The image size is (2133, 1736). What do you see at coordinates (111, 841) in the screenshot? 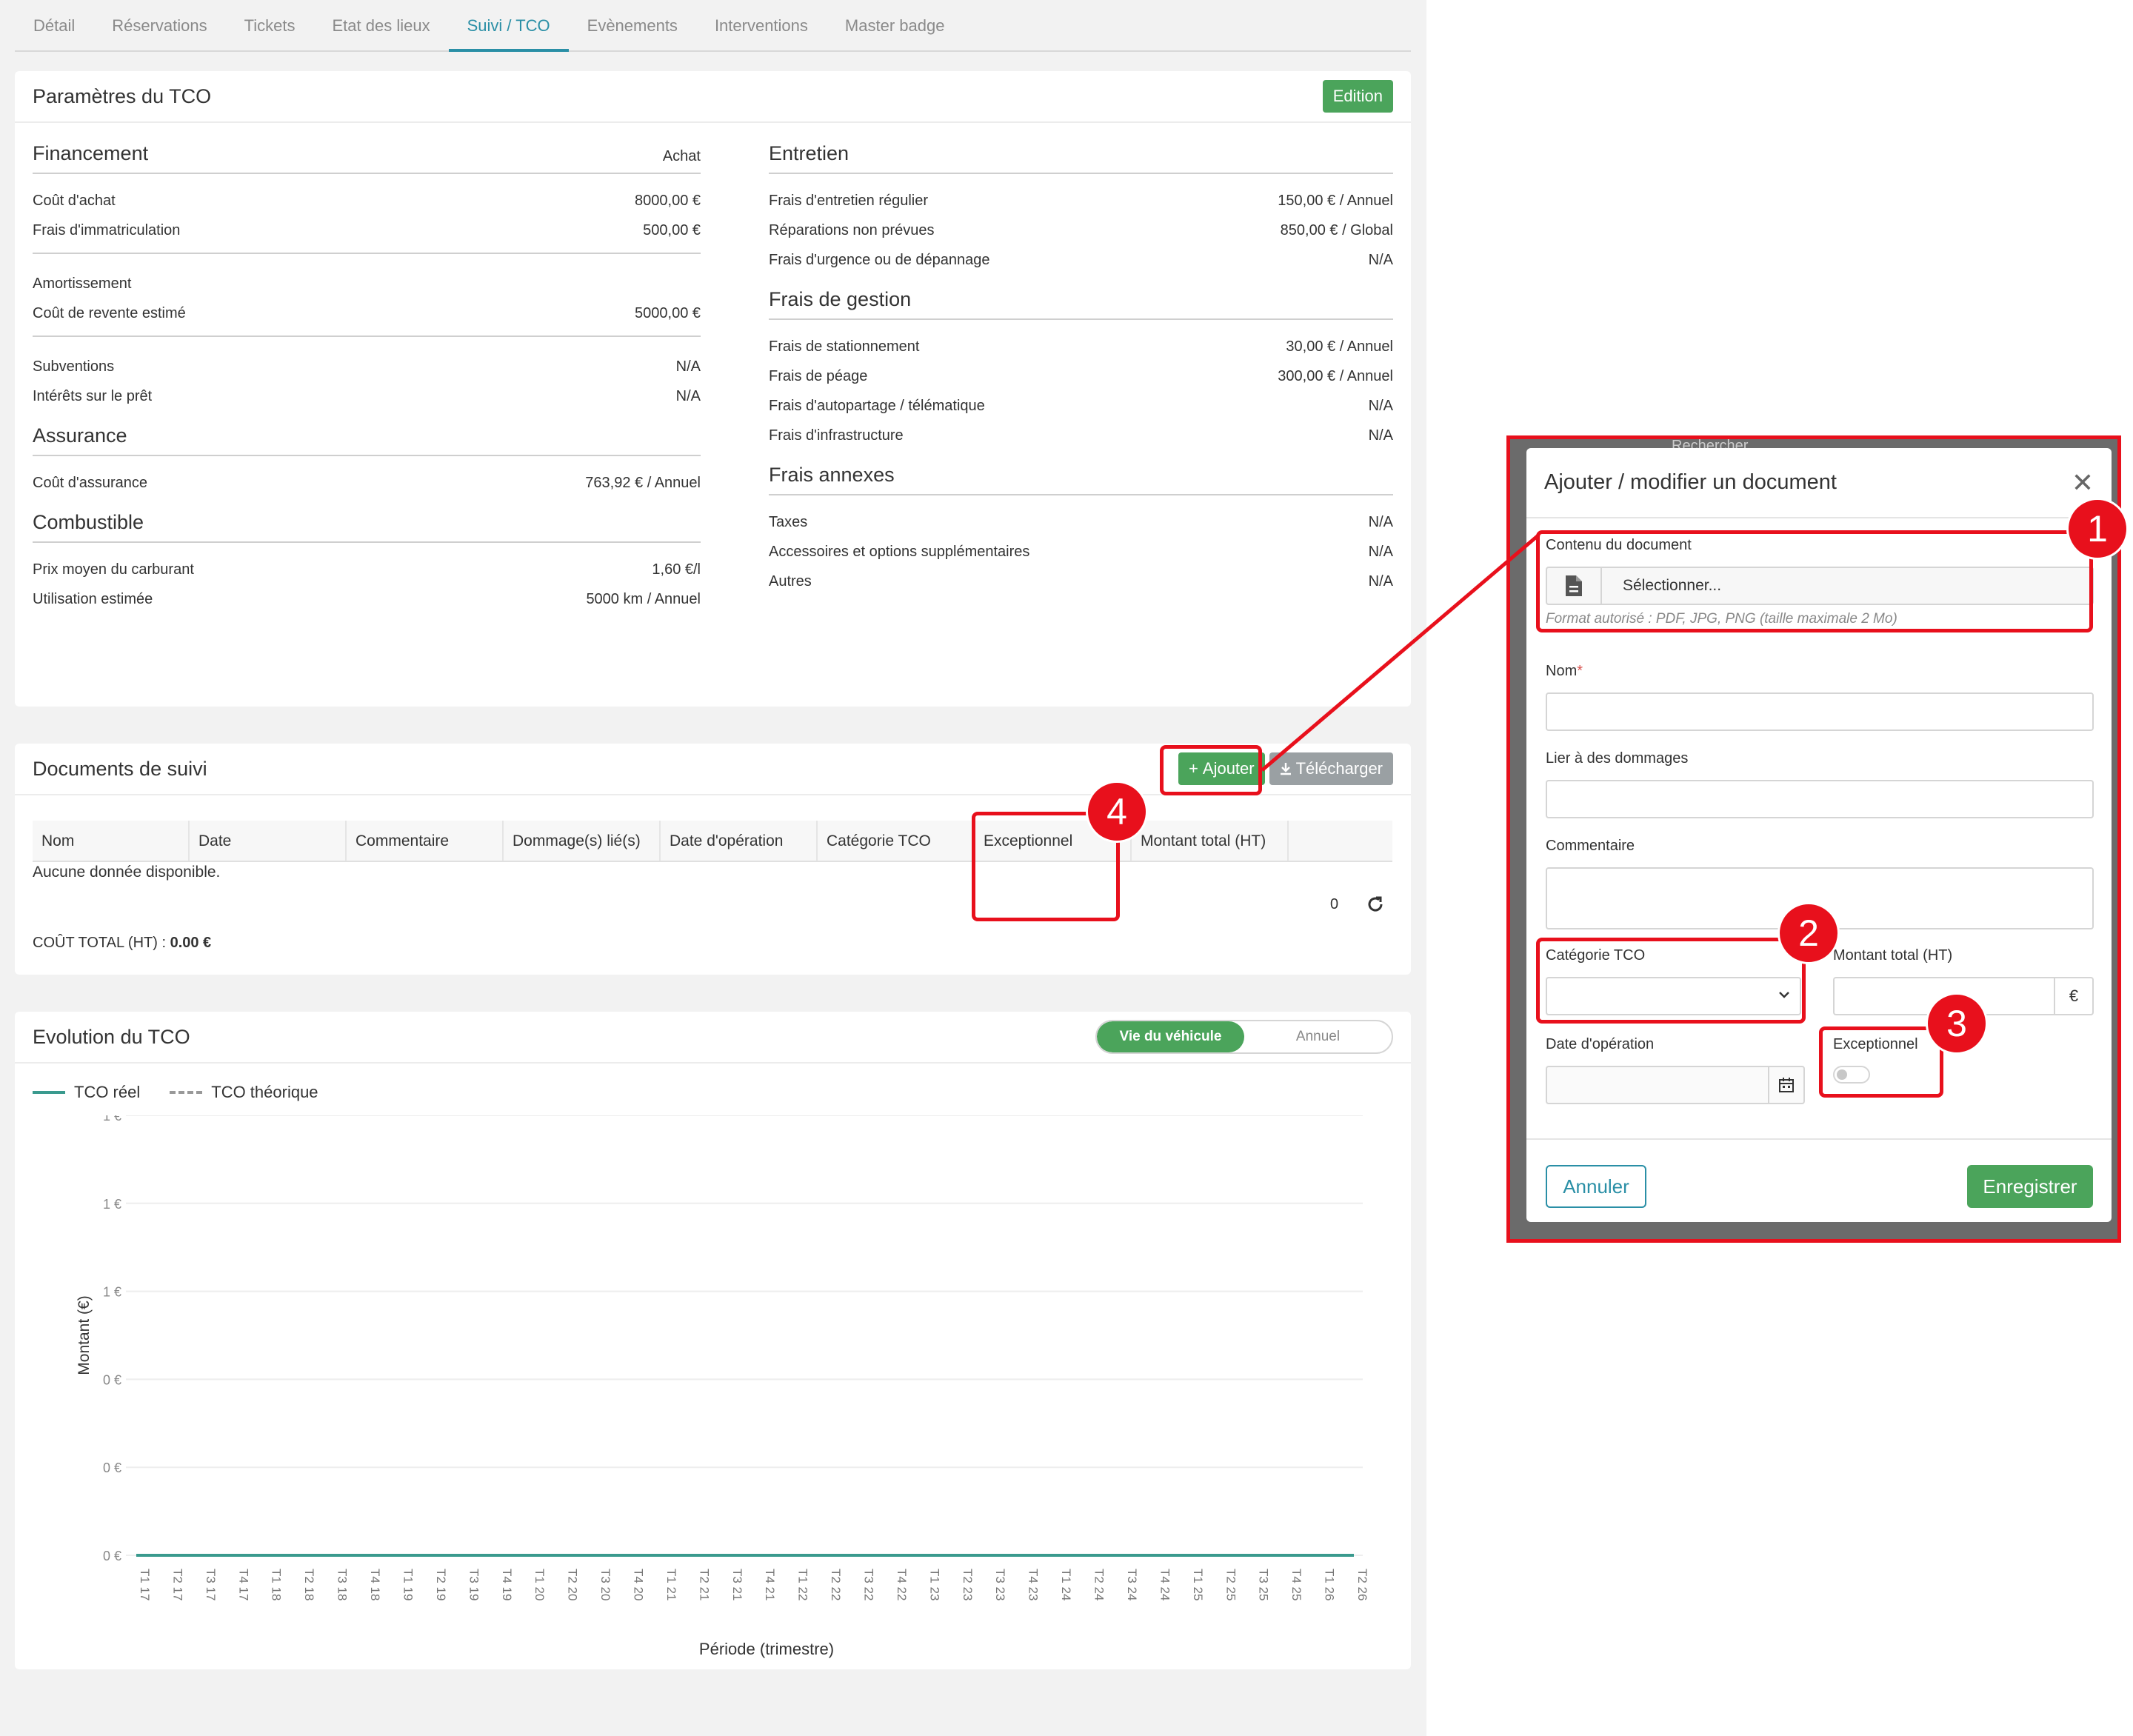
I see `column-header-nom: Nom` at bounding box center [111, 841].